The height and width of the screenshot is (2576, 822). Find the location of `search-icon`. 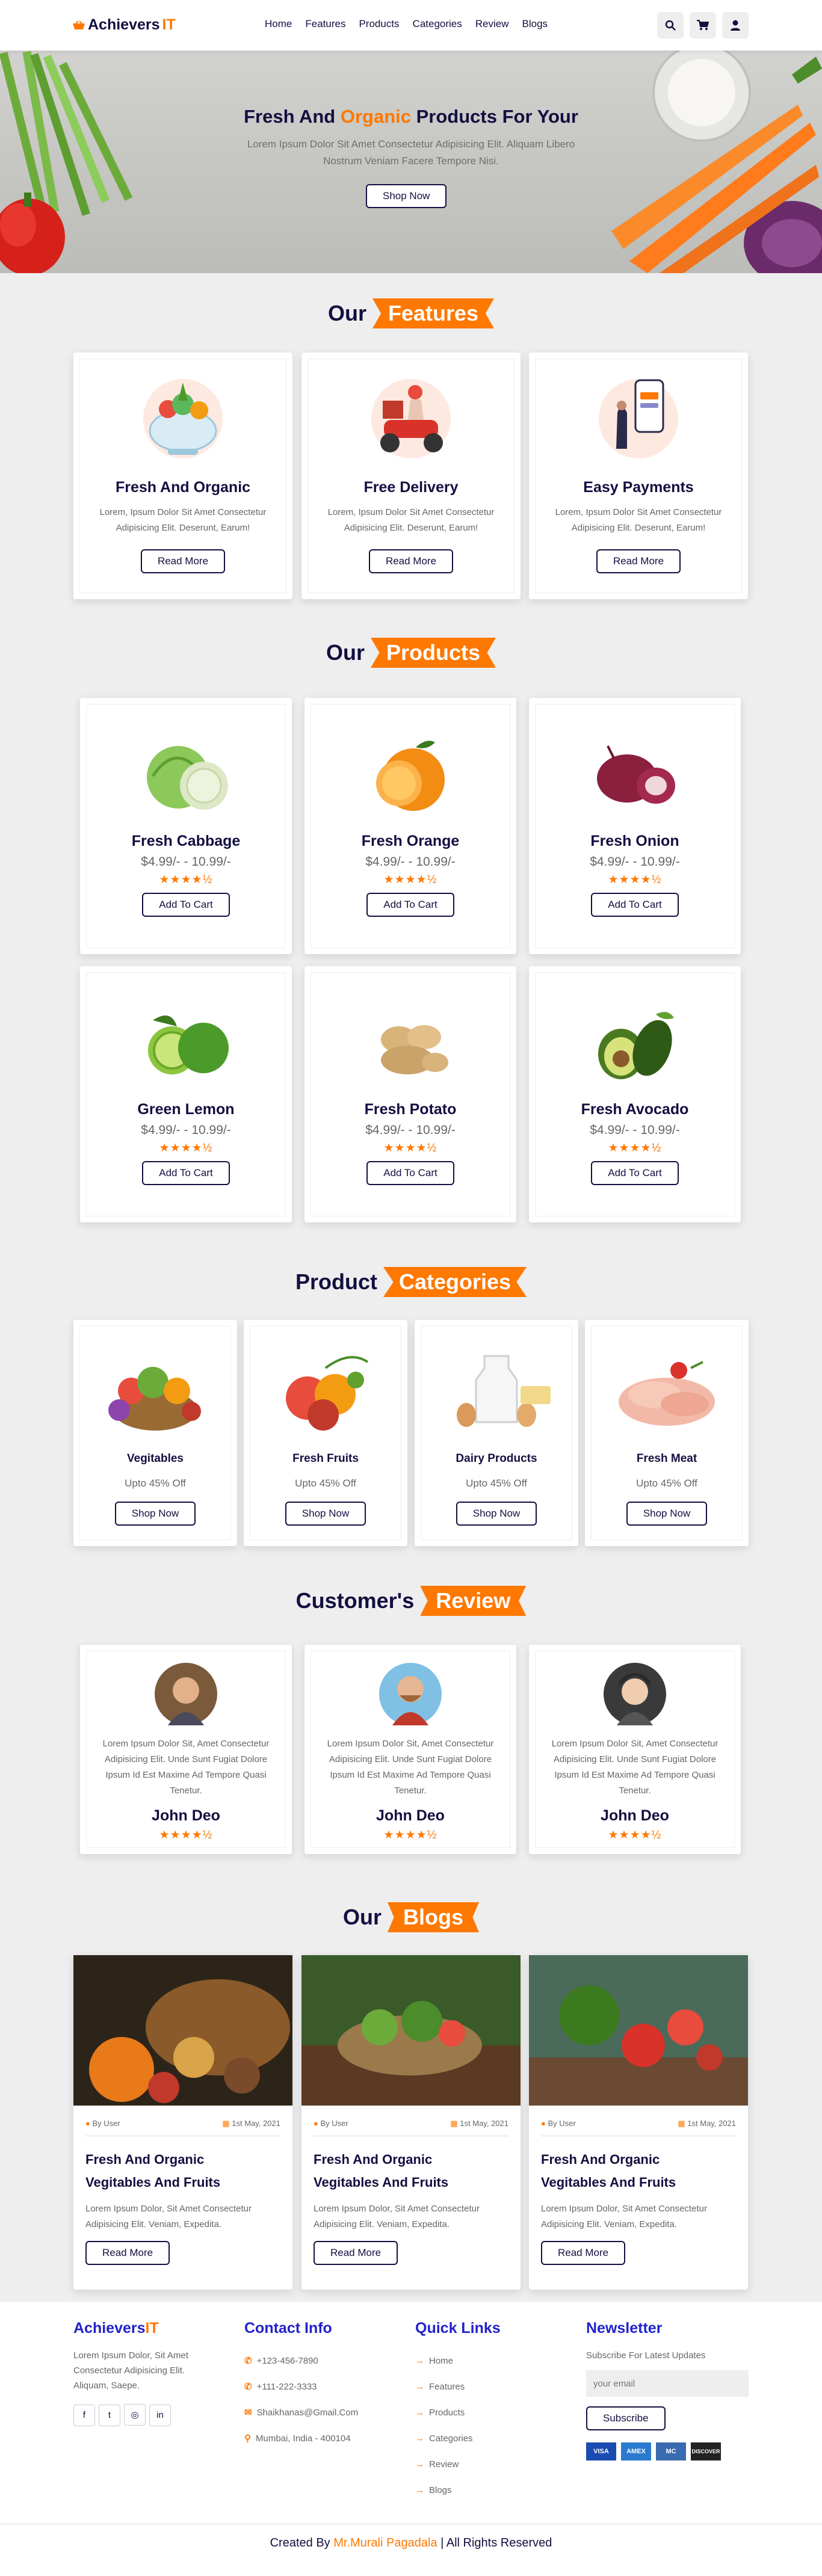

search-icon is located at coordinates (671, 25).